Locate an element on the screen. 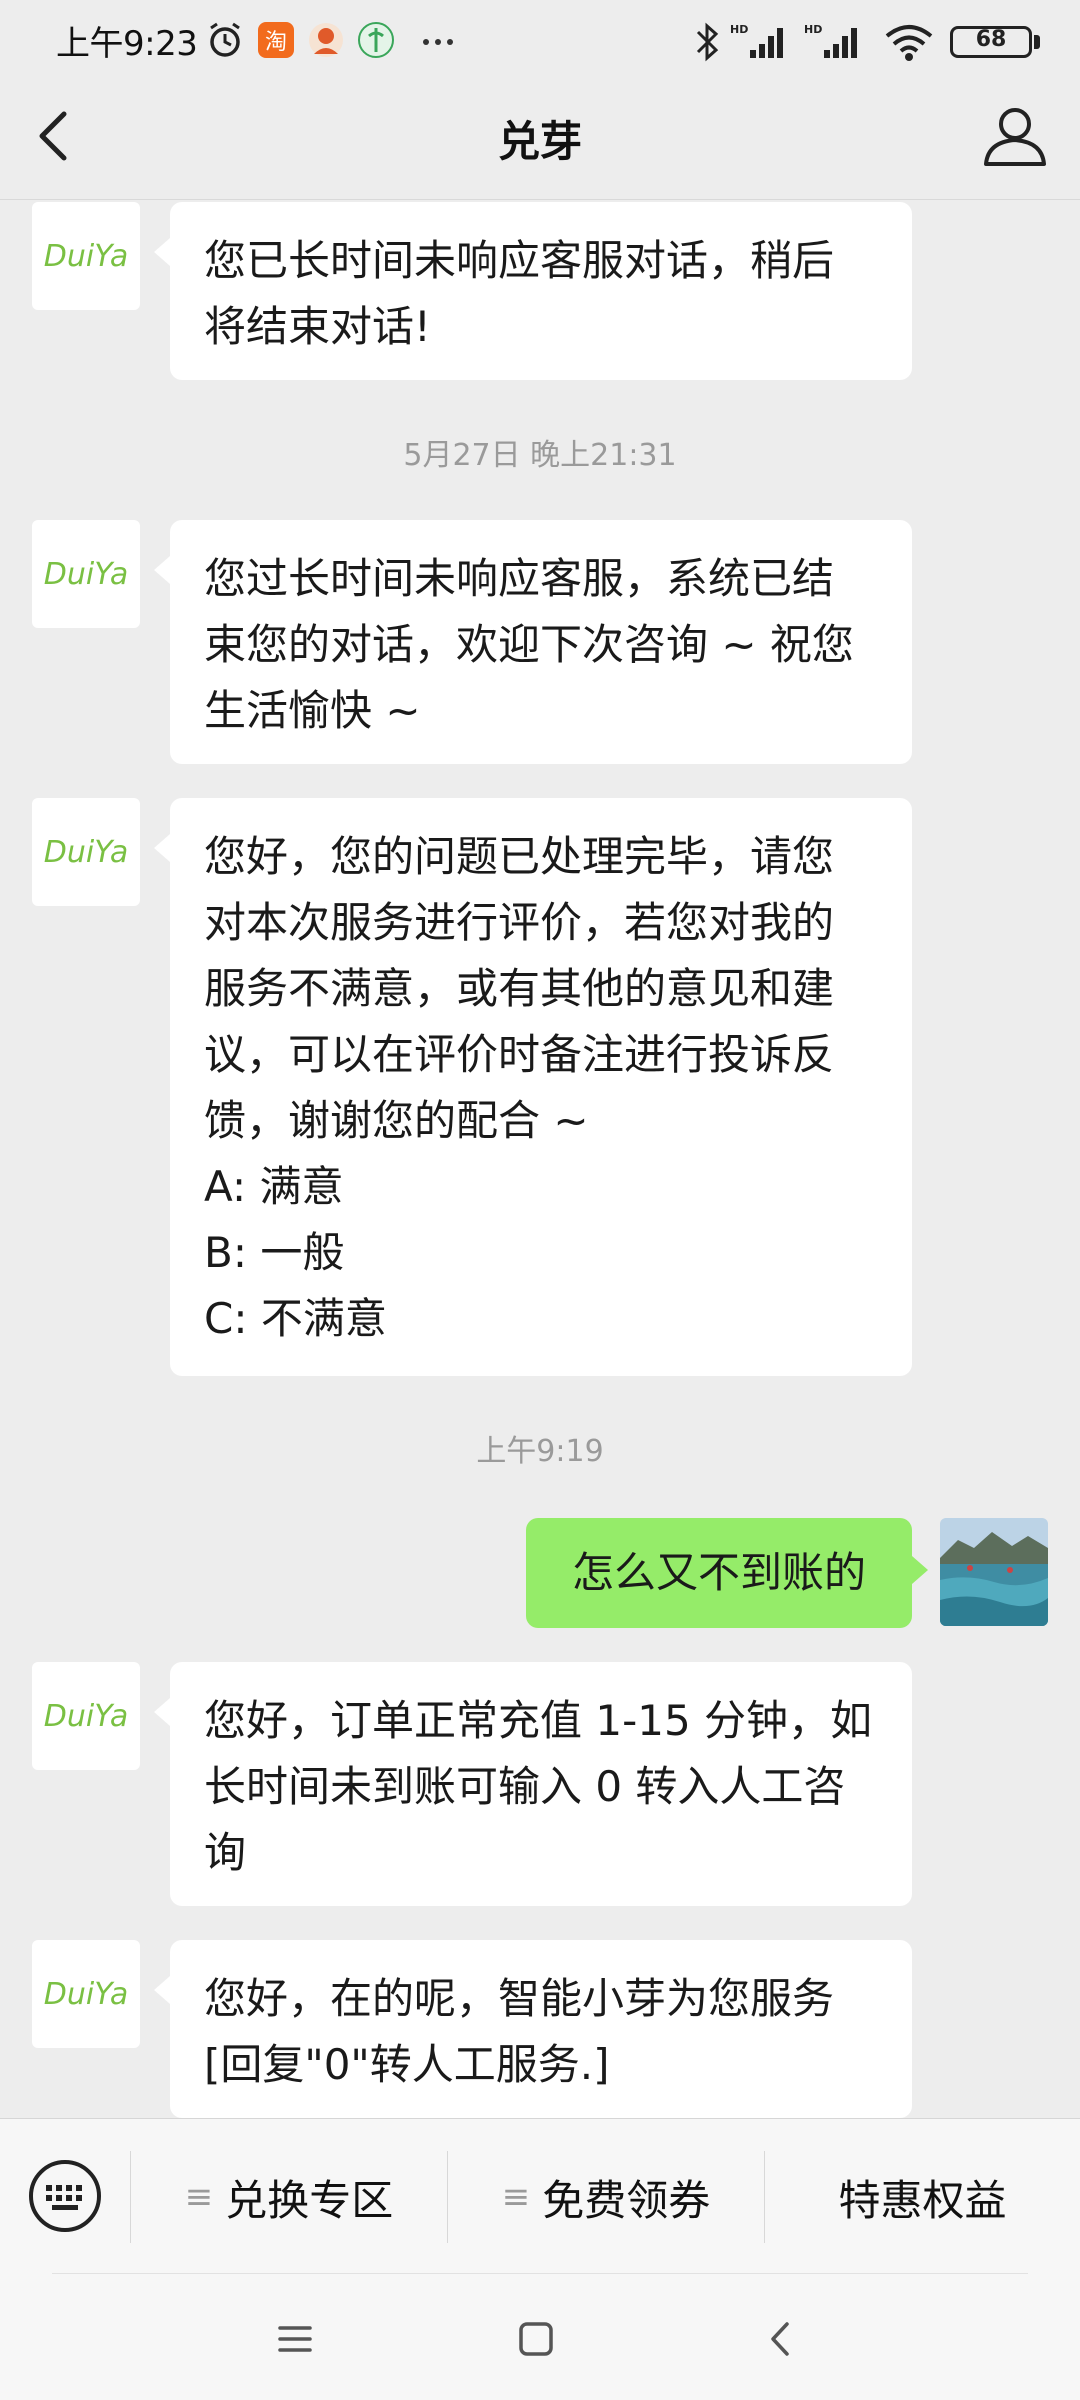 Image resolution: width=1080 pixels, height=2400 pixels. message-line: 您好，在的呢，智能小芽为您服务 is located at coordinates (519, 1998).